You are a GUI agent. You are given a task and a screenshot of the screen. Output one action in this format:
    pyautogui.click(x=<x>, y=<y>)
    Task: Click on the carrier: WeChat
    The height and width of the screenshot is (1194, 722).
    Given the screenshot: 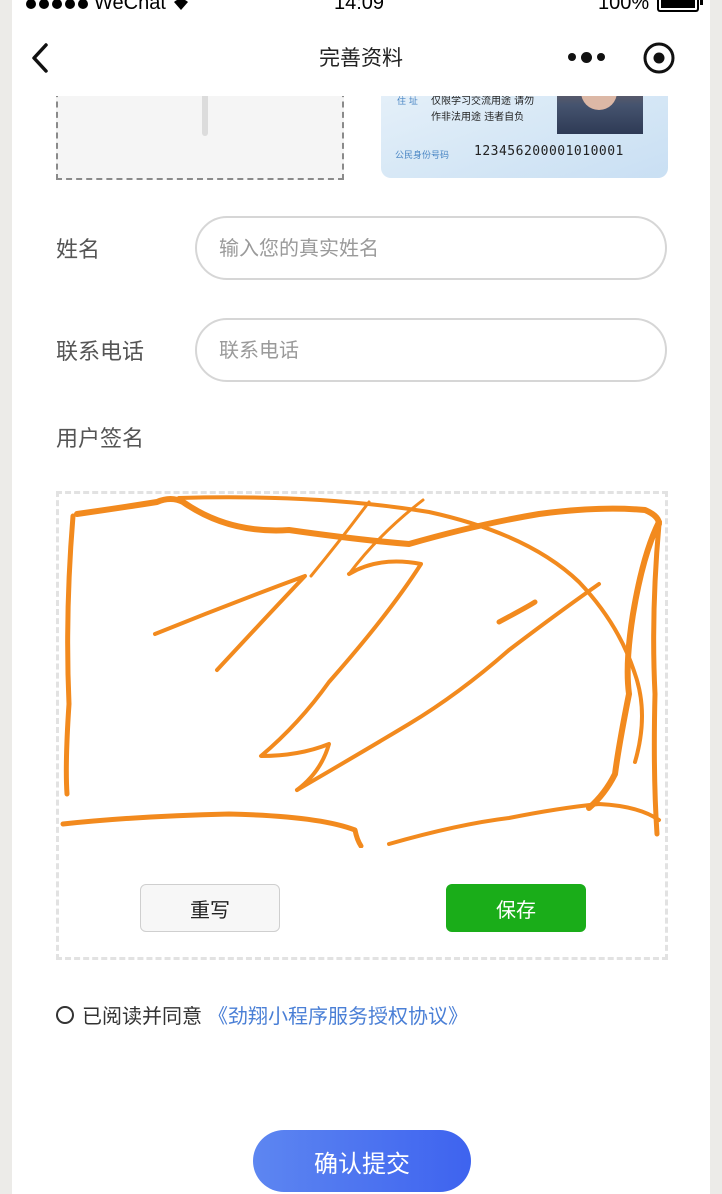 What is the action you would take?
    pyautogui.click(x=108, y=7)
    